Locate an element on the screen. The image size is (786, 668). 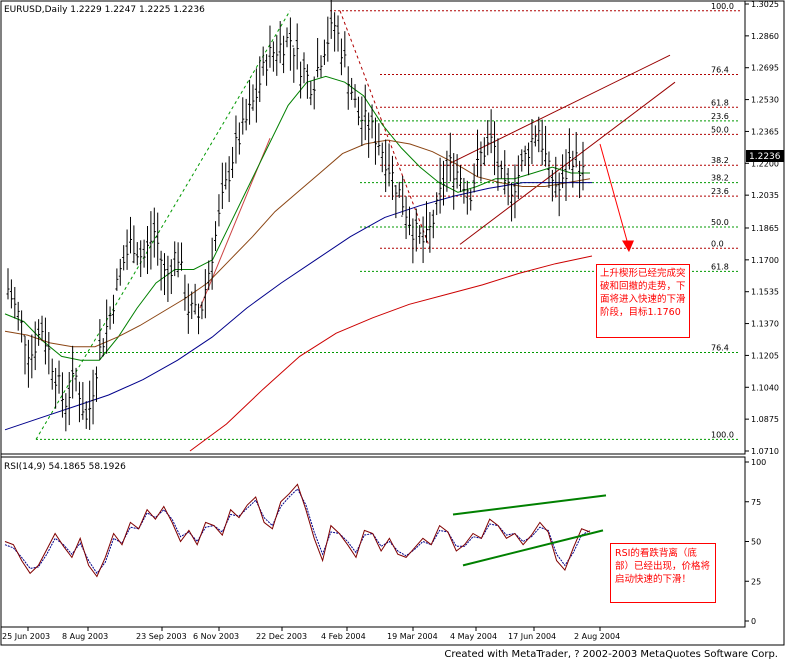
price-tick-label: 1.0875 is located at coordinates (765, 419).